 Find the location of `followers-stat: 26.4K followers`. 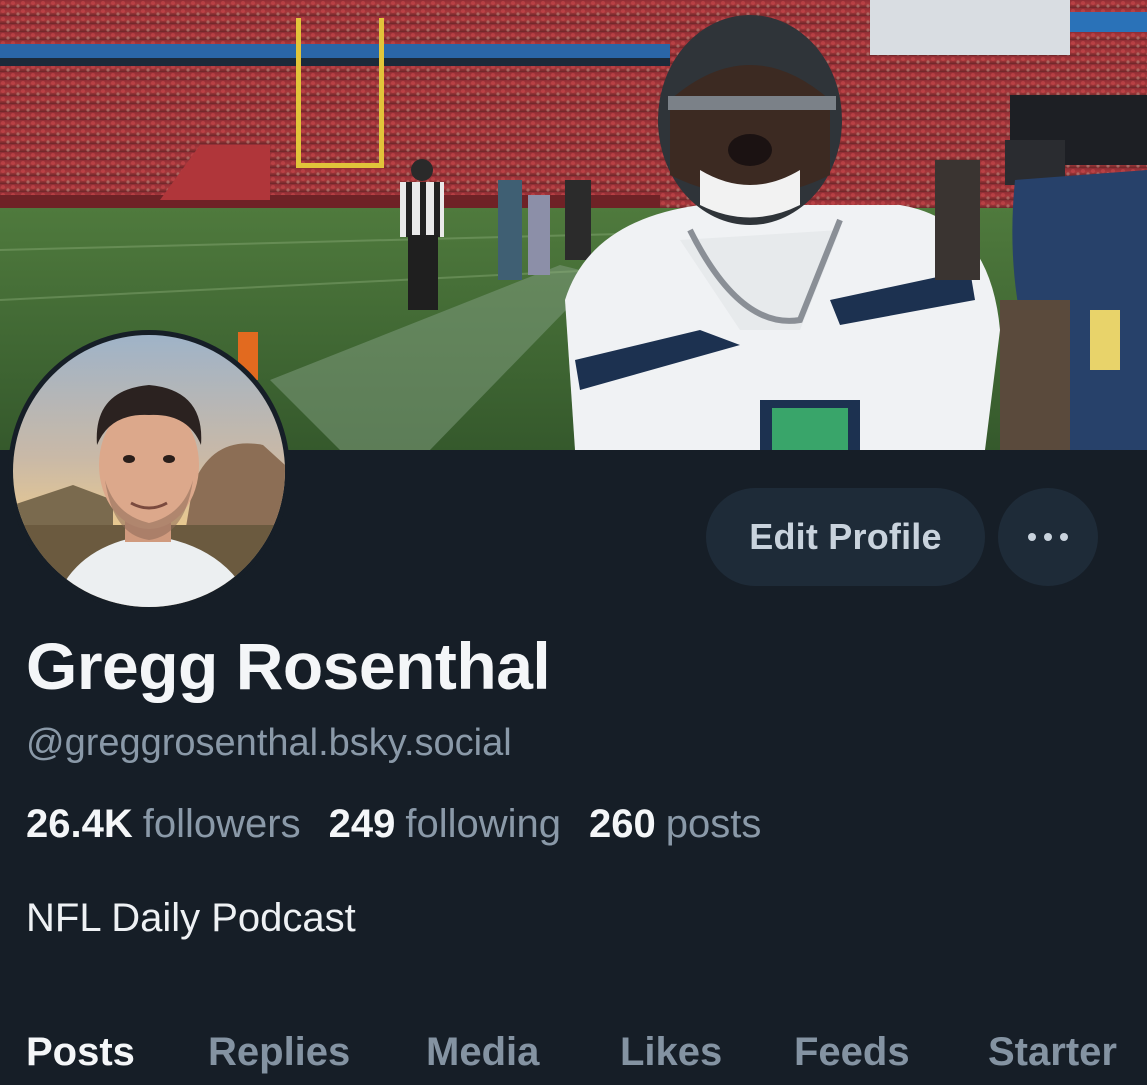

followers-stat: 26.4K followers is located at coordinates (163, 824).